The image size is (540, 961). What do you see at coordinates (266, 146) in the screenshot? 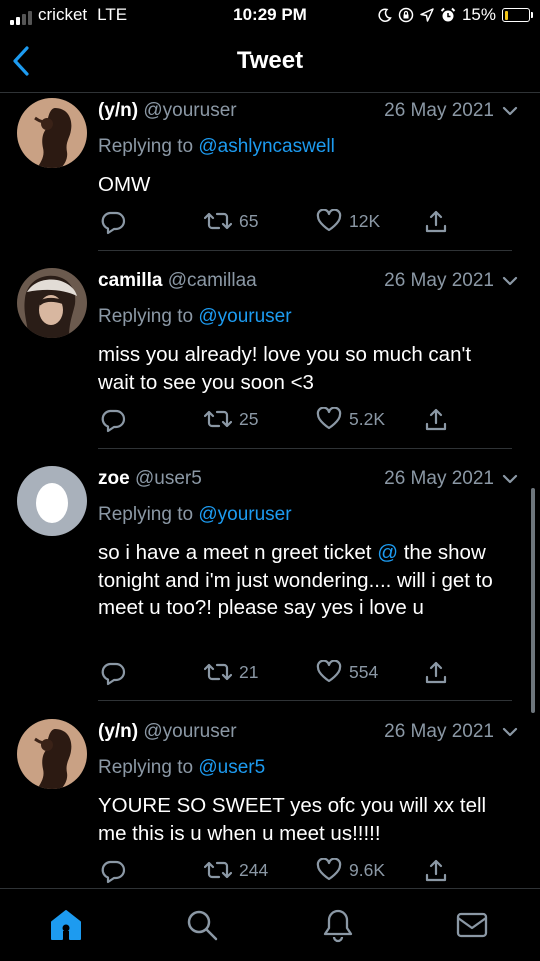
I see `mention-link: @ashlyncaswell` at bounding box center [266, 146].